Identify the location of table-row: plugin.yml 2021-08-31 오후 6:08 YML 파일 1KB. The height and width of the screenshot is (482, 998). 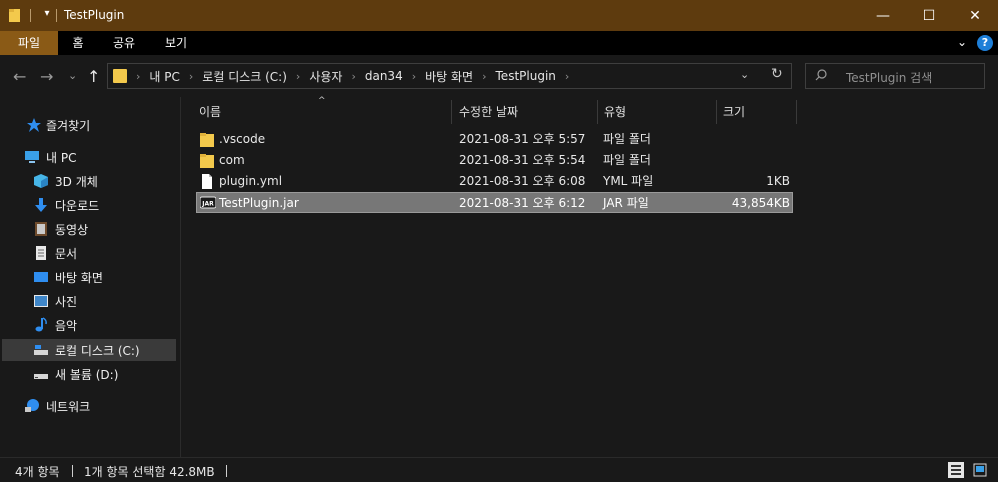
(494, 181).